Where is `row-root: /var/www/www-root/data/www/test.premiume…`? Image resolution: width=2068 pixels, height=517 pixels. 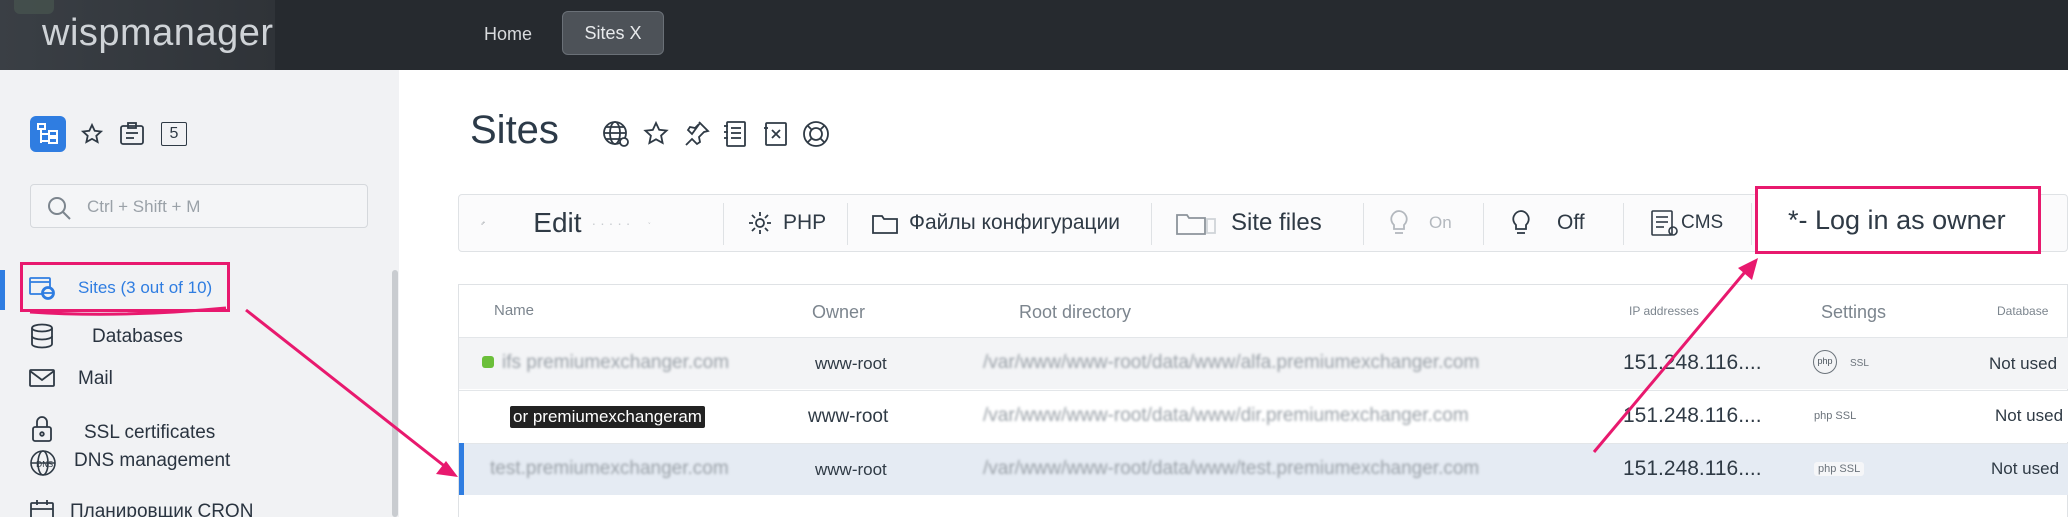
row-root: /var/www/www-root/data/www/test.premiume… is located at coordinates (1231, 468).